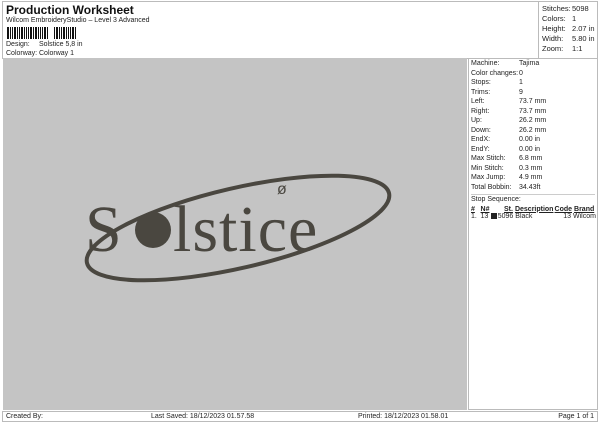 This screenshot has height=424, width=600. I want to click on info-row: Total Bobbin: 34.43ft, so click(506, 187).